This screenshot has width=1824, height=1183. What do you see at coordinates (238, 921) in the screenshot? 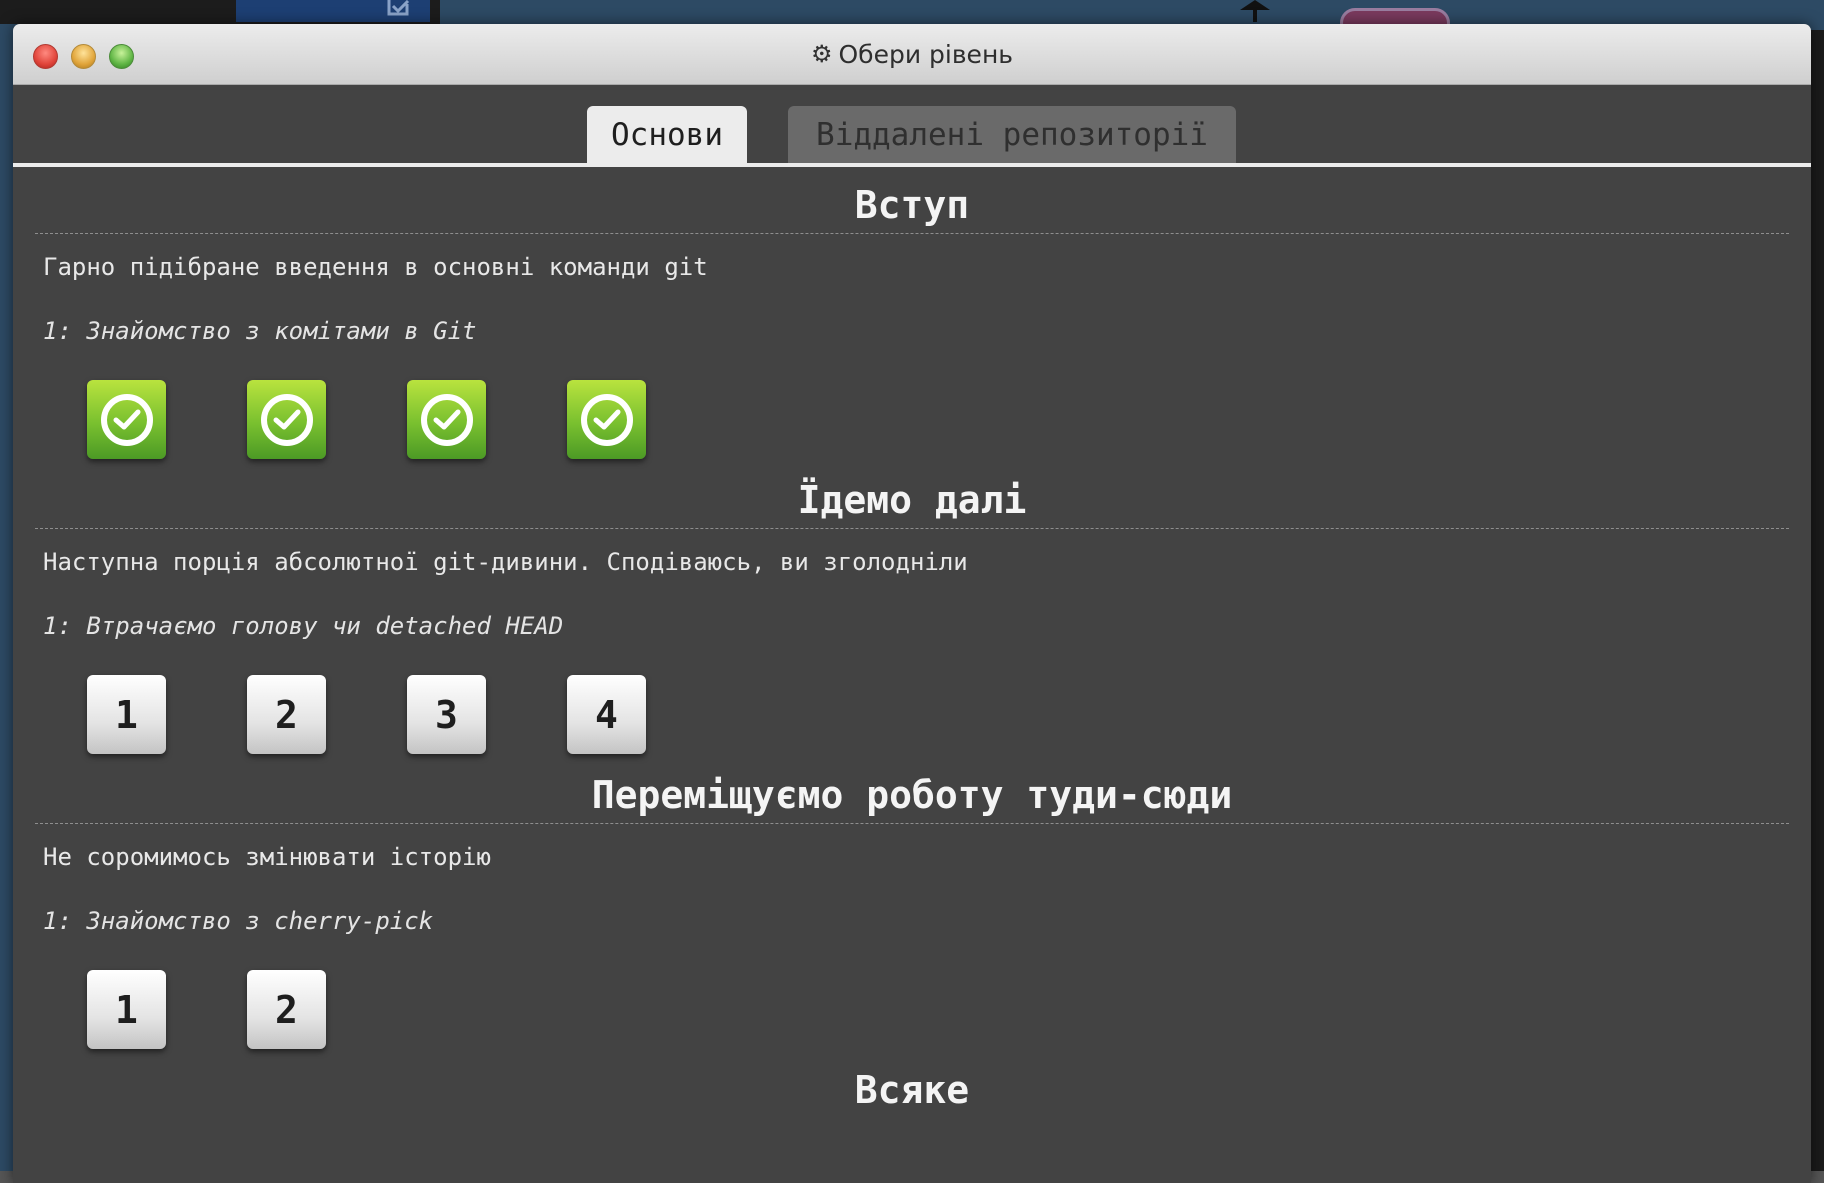
I see `section-current-level: 1: Знайомство з cherry-pick` at bounding box center [238, 921].